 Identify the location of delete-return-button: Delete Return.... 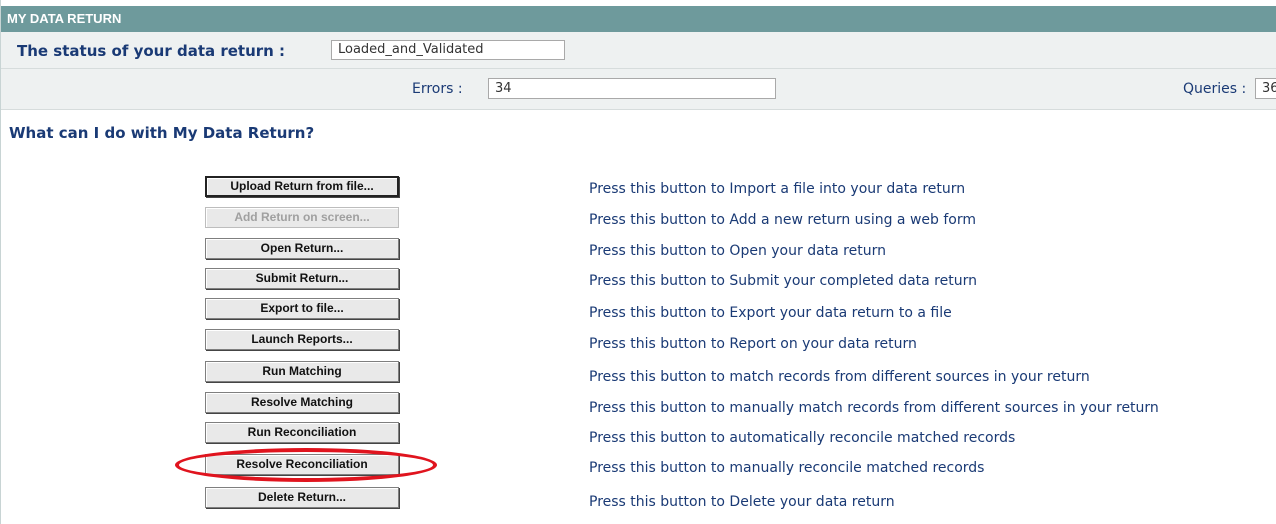
(302, 497).